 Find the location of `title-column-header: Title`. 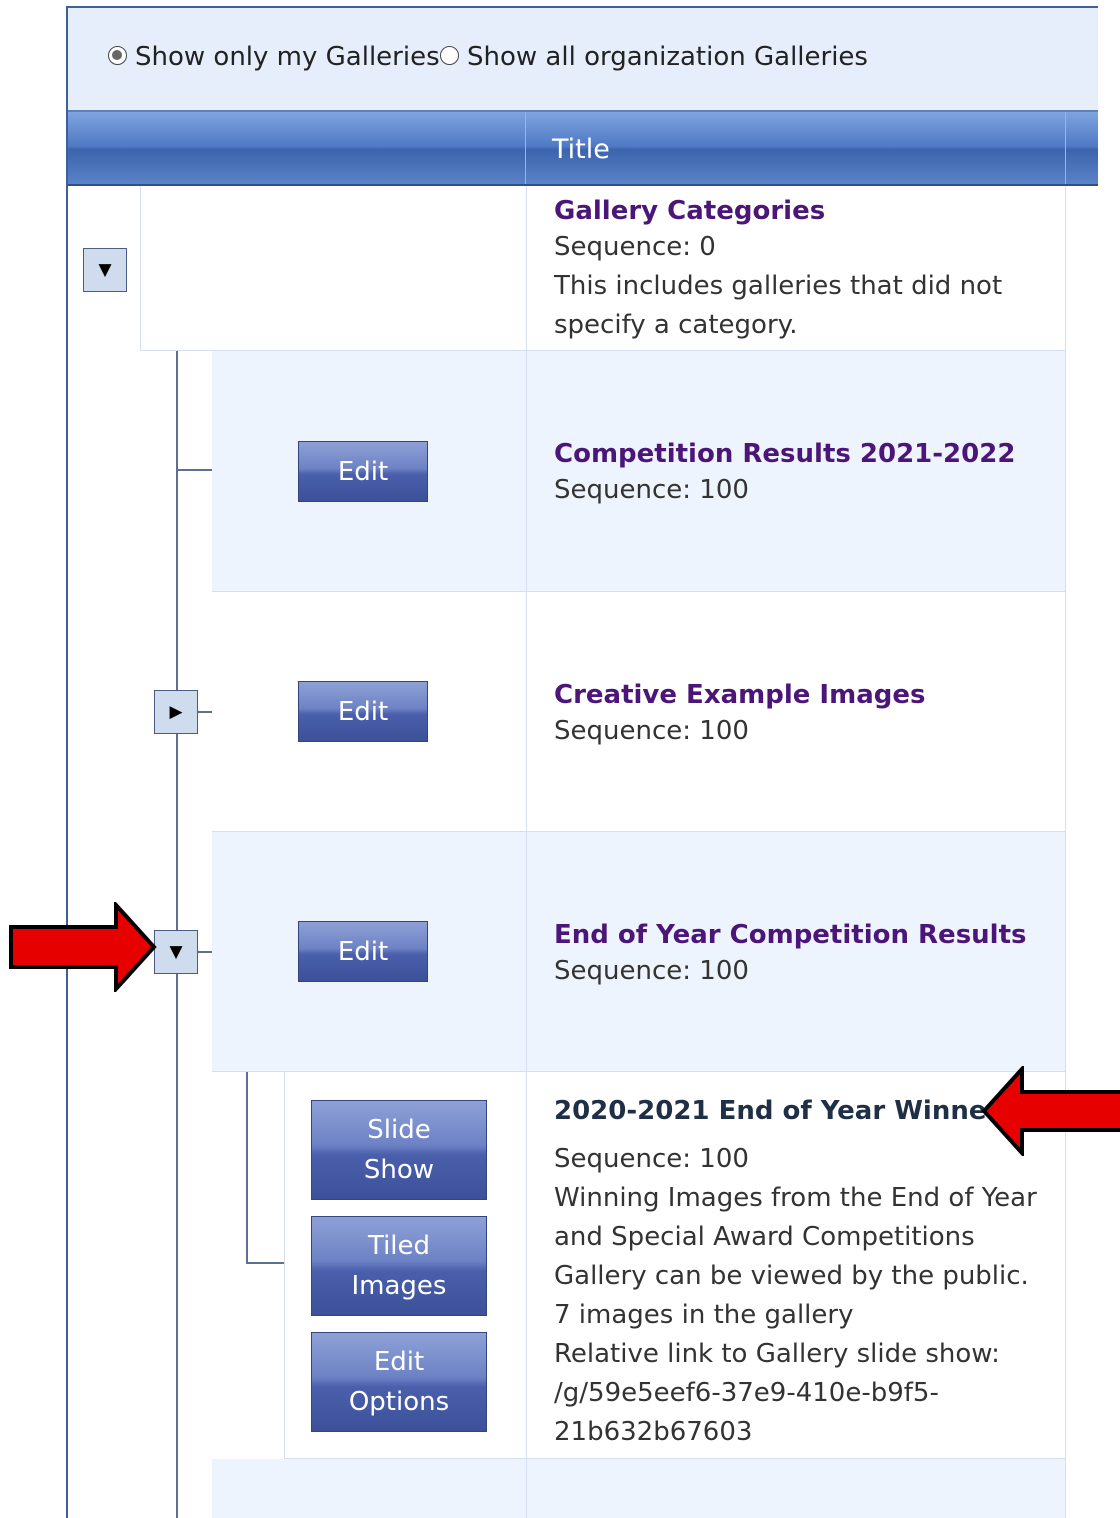

title-column-header: Title is located at coordinates (581, 149).